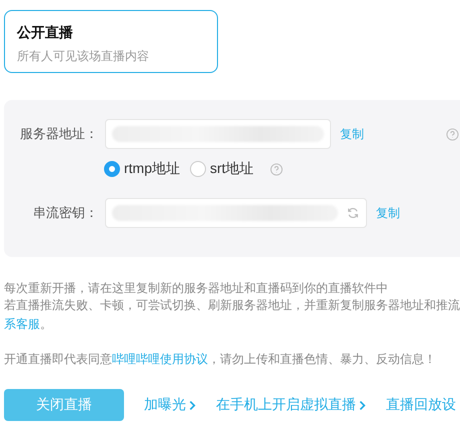  I want to click on field-label: 串流密钥：, so click(65, 213).